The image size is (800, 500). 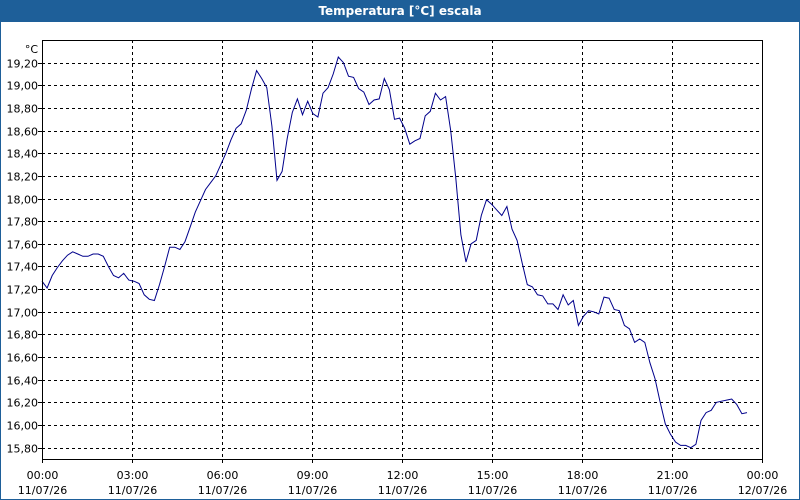 I want to click on y-tick-label: 17,40, so click(x=23, y=267).